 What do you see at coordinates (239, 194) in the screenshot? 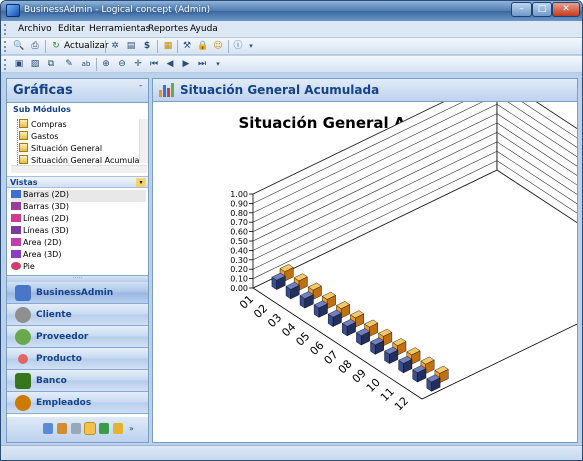
I see `y-tick-label: 1.00` at bounding box center [239, 194].